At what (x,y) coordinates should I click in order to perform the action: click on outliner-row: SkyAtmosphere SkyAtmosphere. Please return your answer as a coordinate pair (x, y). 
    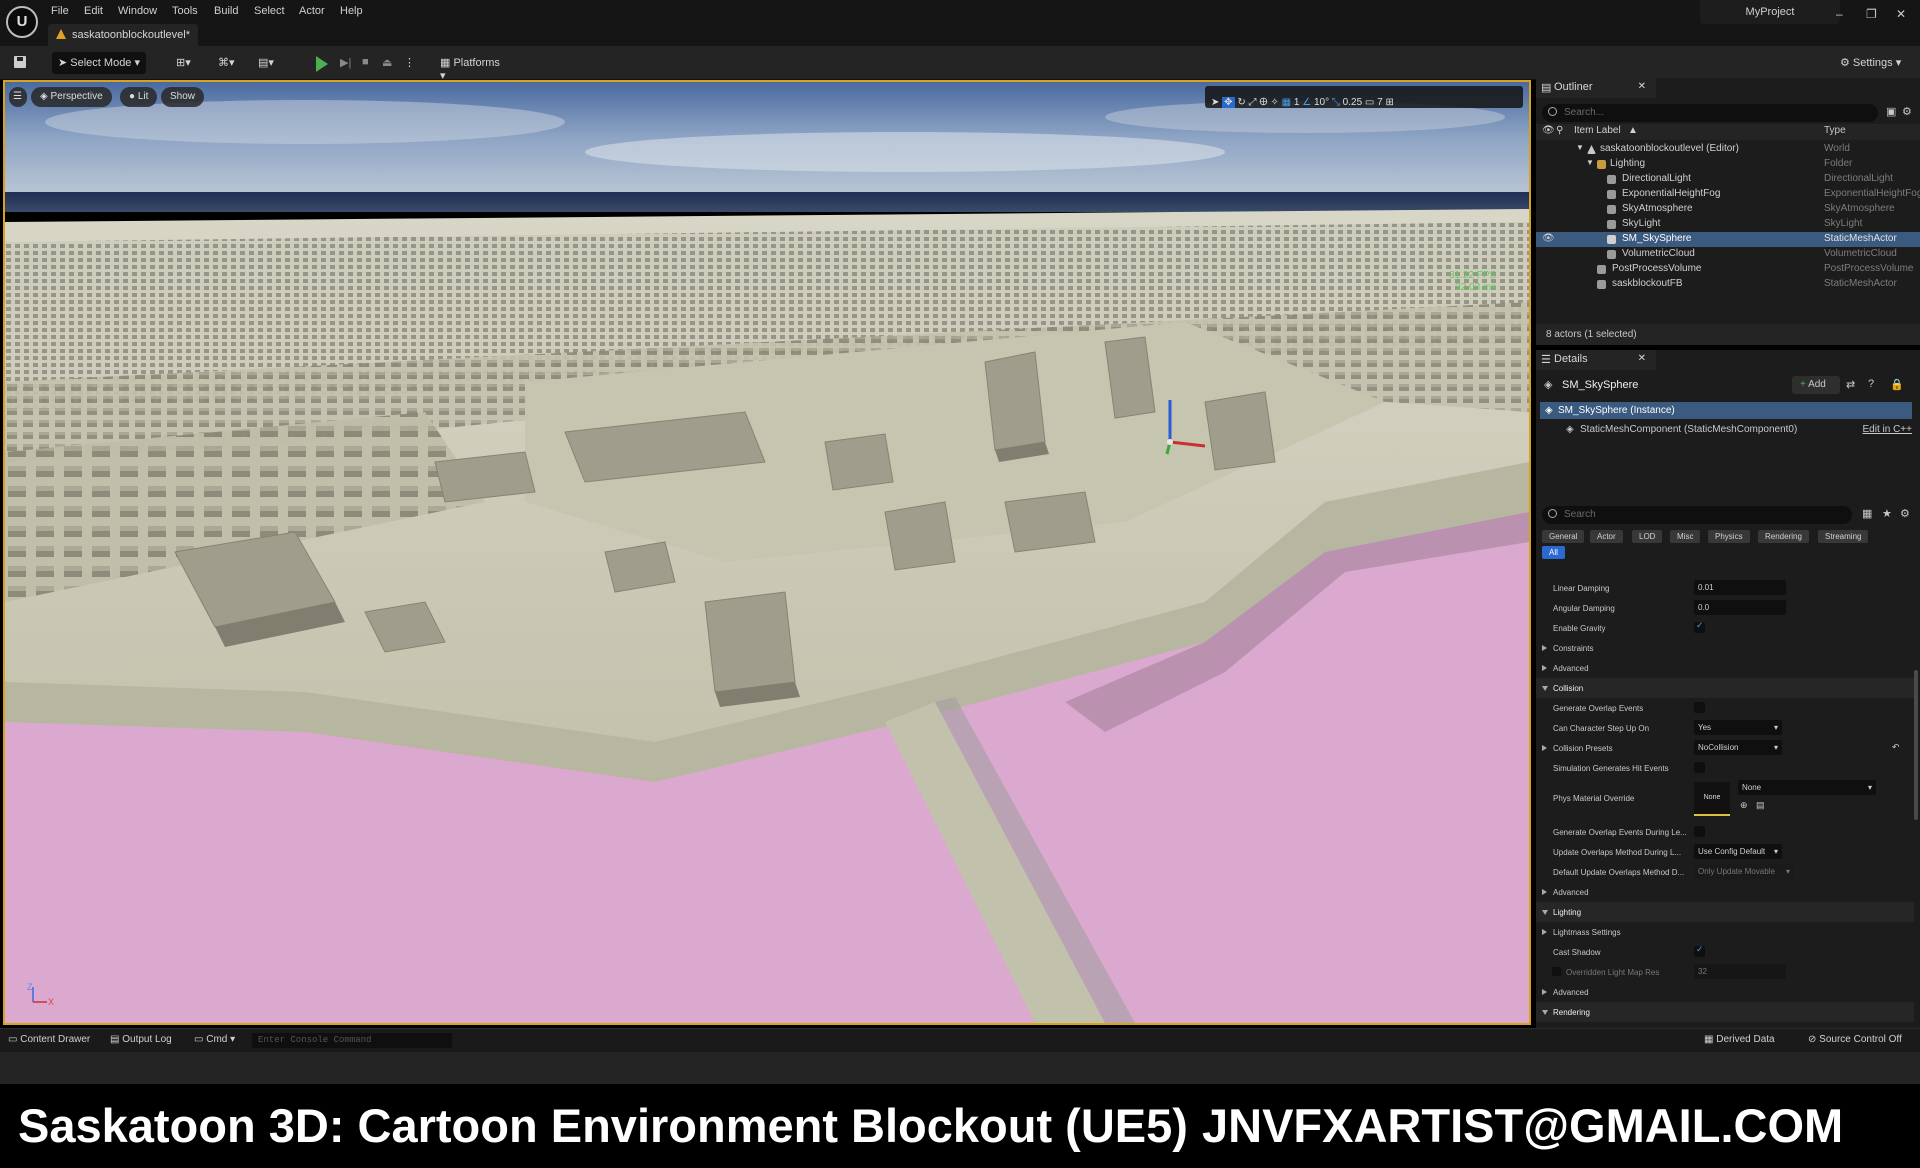
    Looking at the image, I should click on (1728, 209).